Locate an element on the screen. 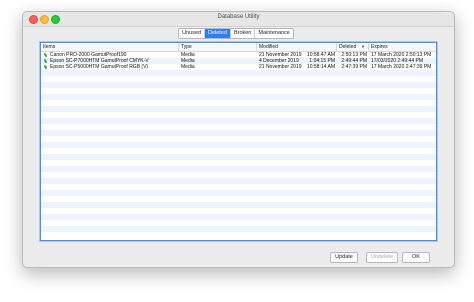 The width and height of the screenshot is (474, 302). column-header-deleted-label: Deleted is located at coordinates (348, 47).